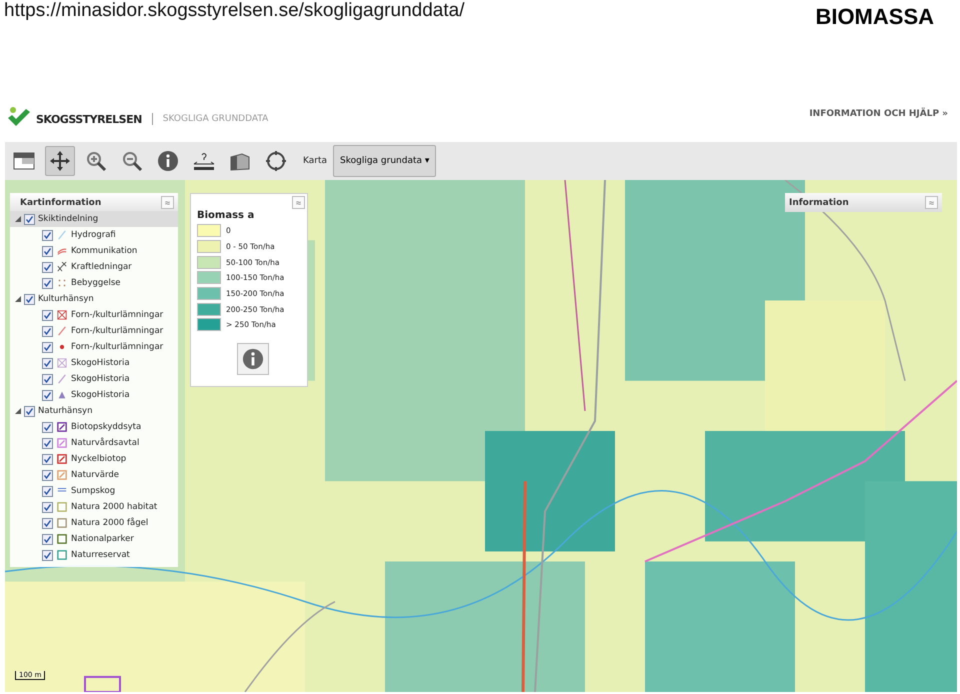 The width and height of the screenshot is (960, 694). I want to click on page-title: BIOMASSA, so click(874, 17).